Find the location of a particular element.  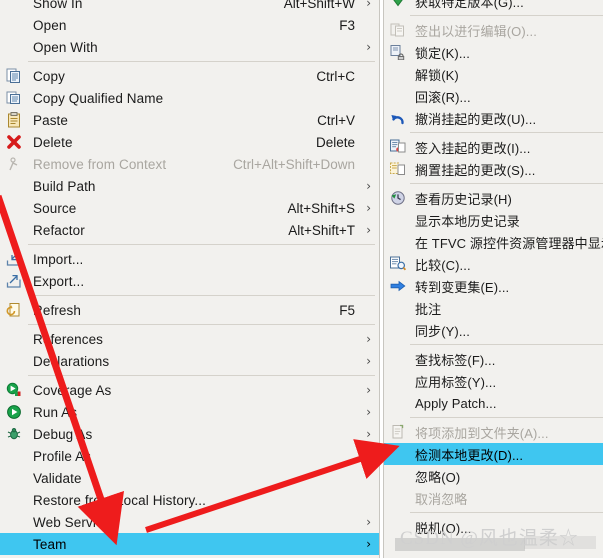

copy-qualified-icon is located at coordinates (14, 98).